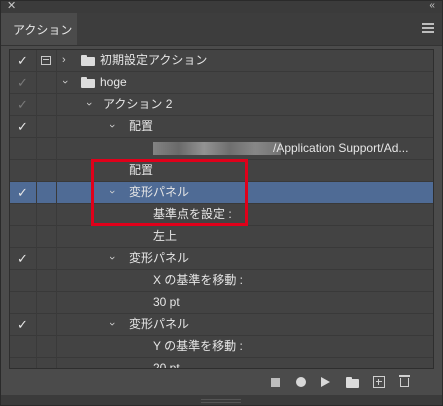 Image resolution: width=443 pixels, height=406 pixels. I want to click on detail-value: 20 pt, so click(166, 365).